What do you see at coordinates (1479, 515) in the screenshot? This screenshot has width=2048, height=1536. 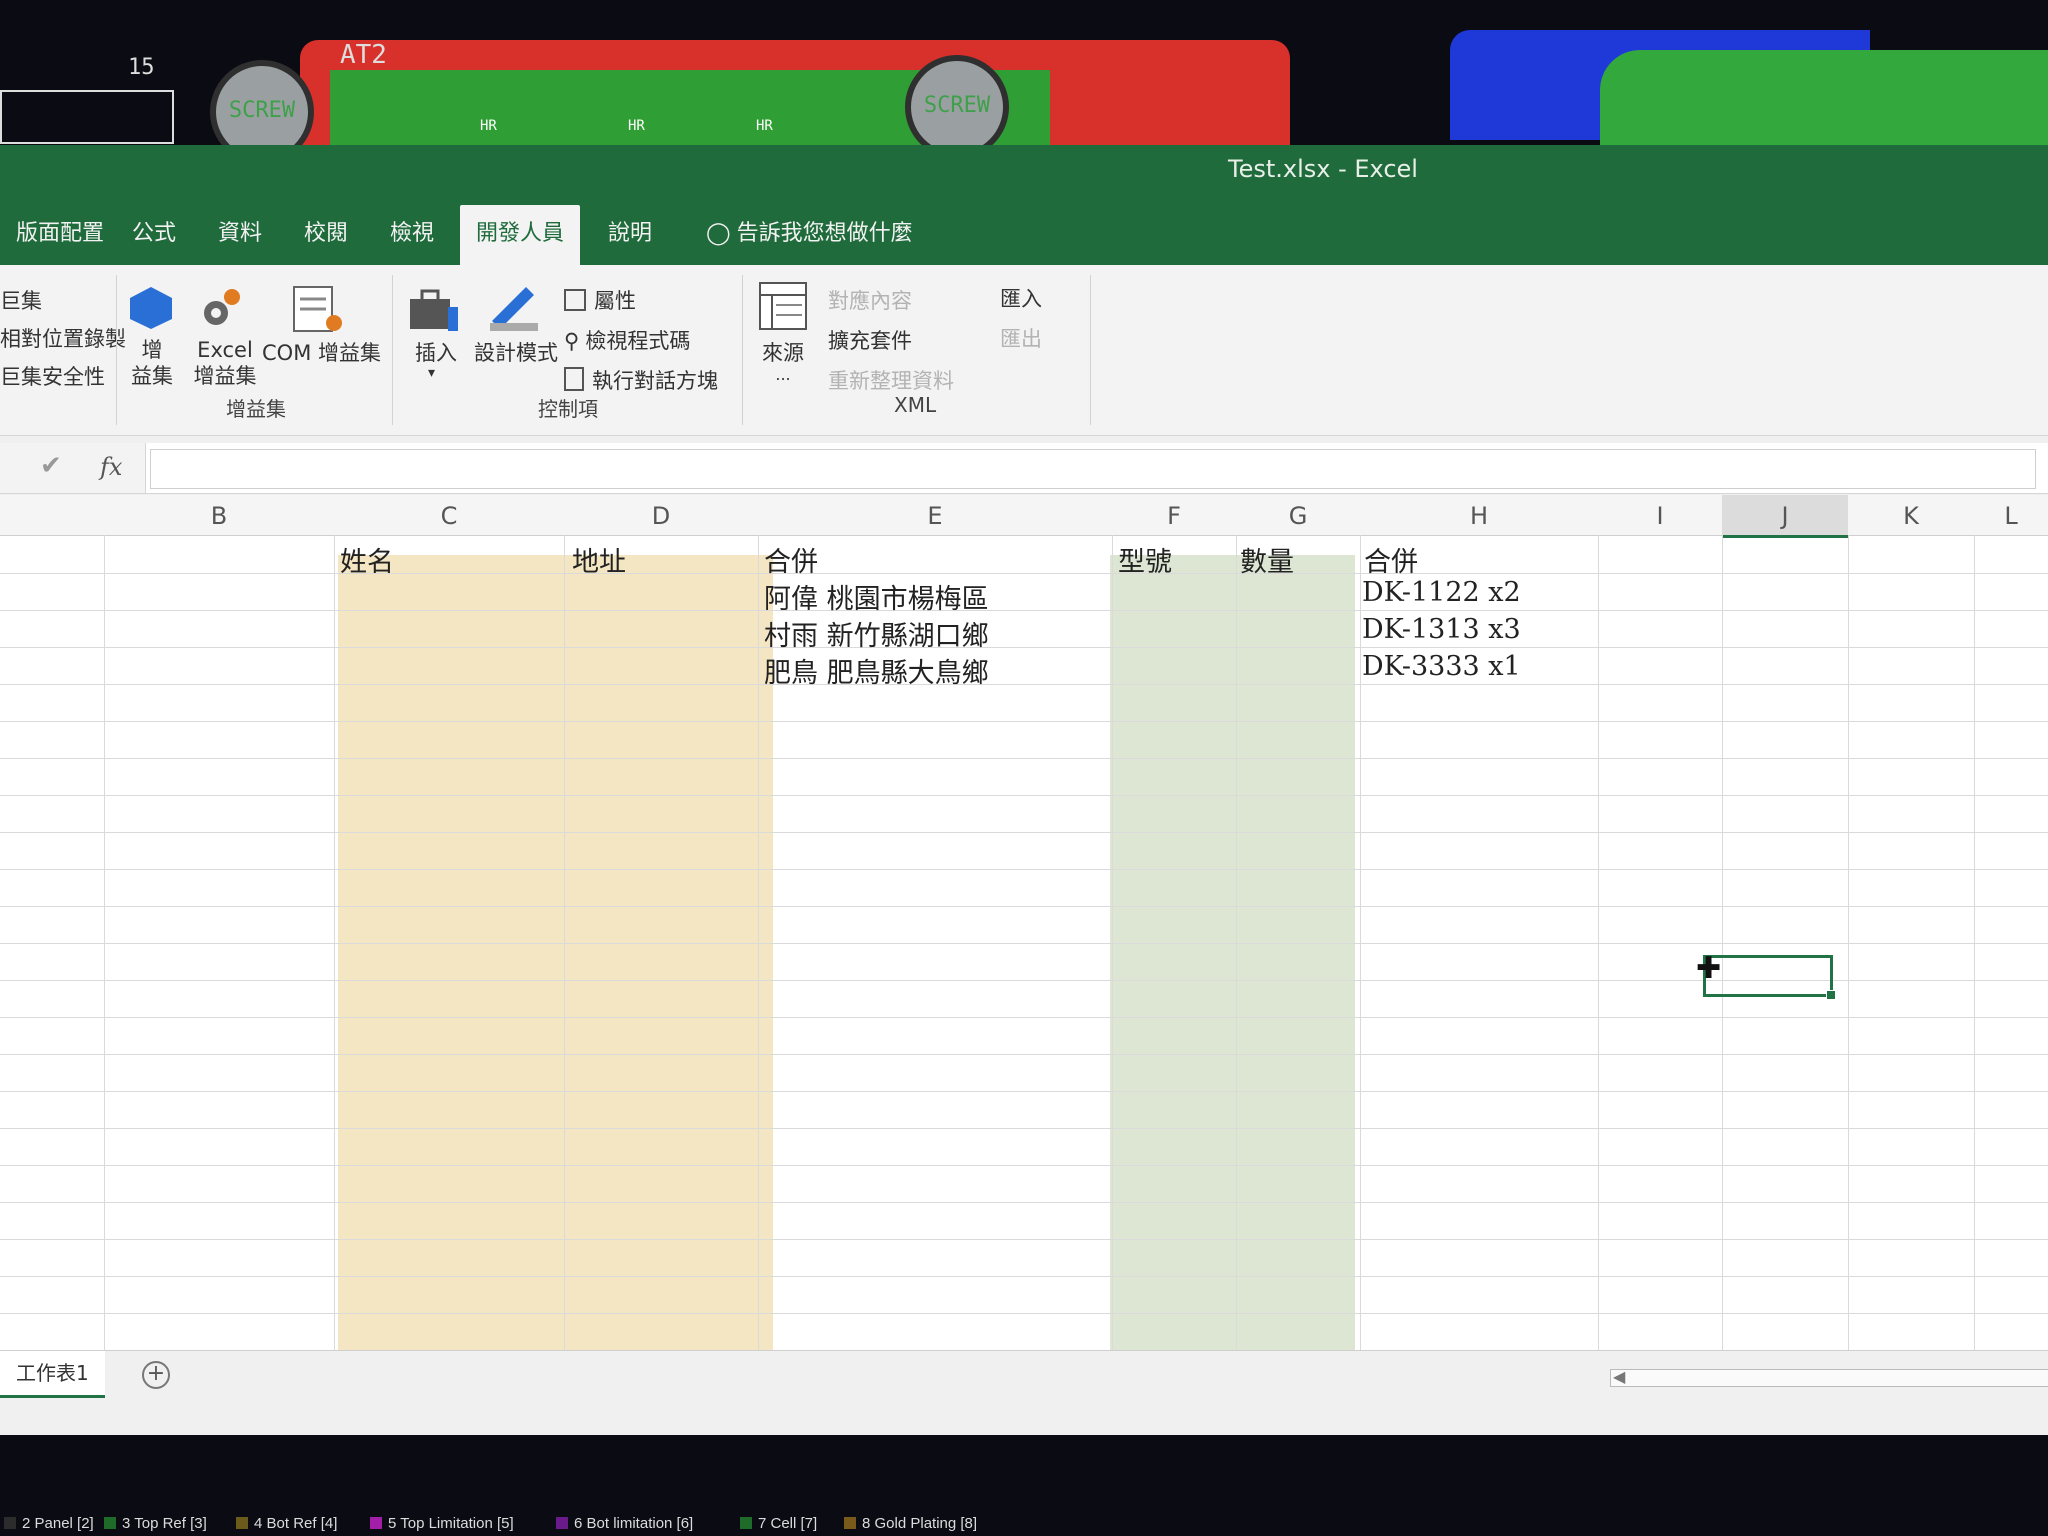 I see `column-header-h: H` at bounding box center [1479, 515].